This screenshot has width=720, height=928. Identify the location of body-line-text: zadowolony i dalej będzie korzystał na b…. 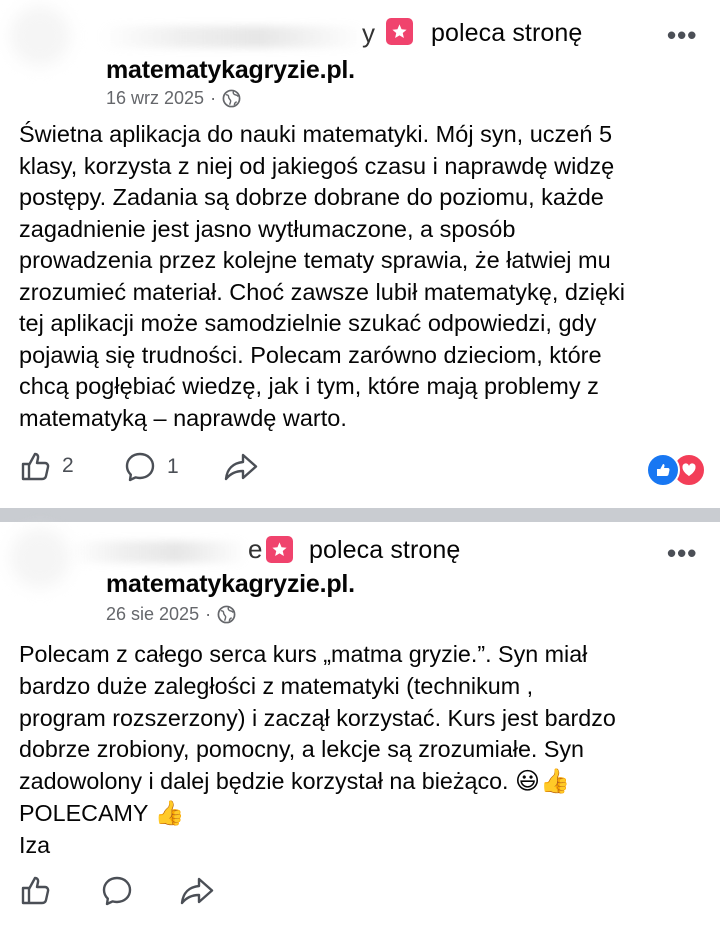
(264, 781).